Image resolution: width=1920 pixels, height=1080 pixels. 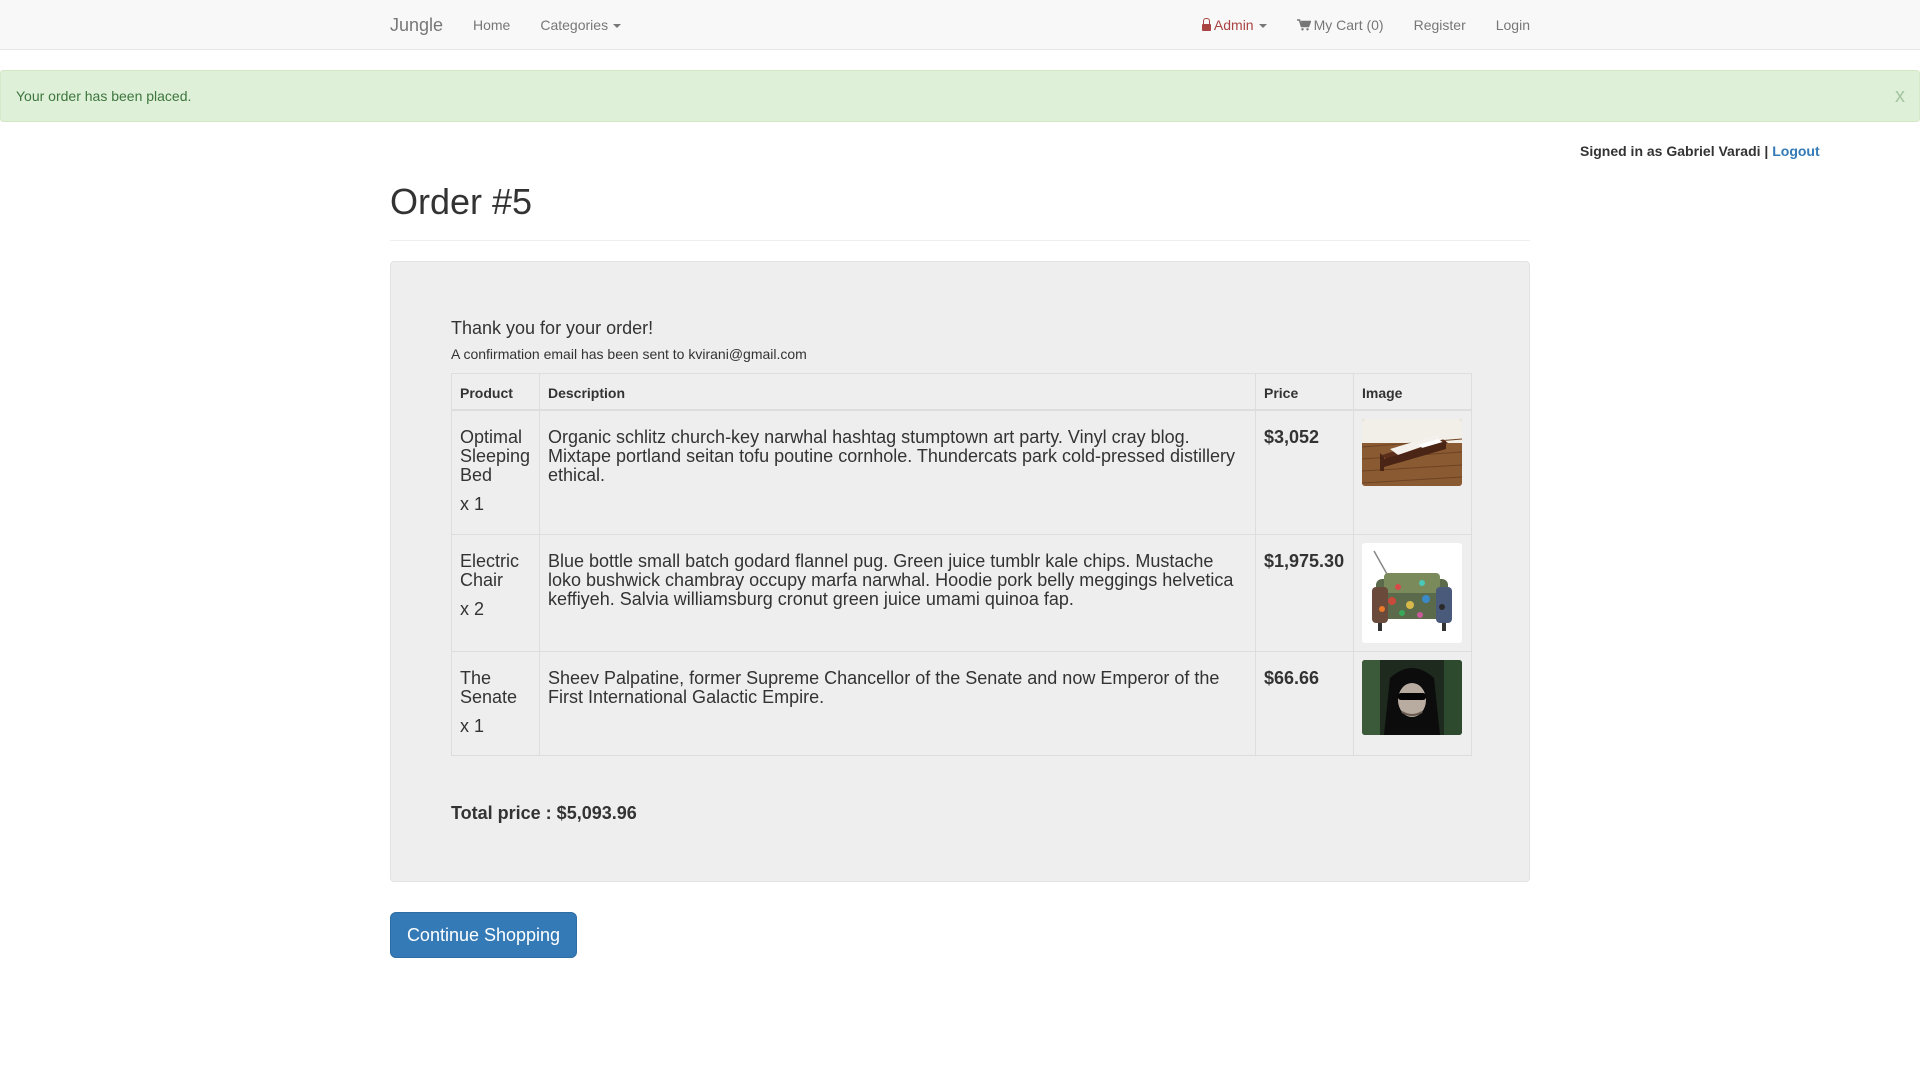 I want to click on product-price: $1,975.30, so click(x=1304, y=592).